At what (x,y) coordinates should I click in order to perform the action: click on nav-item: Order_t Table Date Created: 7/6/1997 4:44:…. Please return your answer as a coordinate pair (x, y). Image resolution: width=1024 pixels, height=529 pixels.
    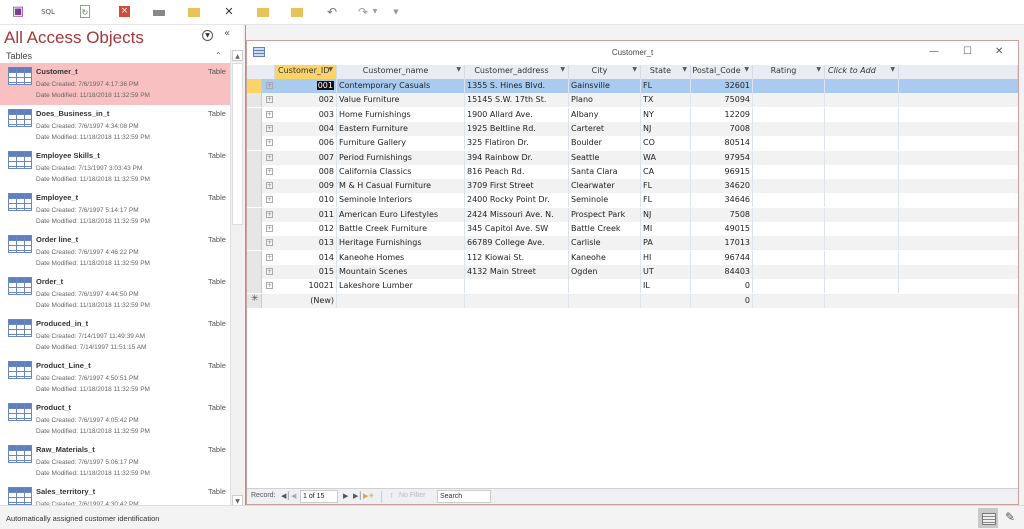
    Looking at the image, I should click on (115, 294).